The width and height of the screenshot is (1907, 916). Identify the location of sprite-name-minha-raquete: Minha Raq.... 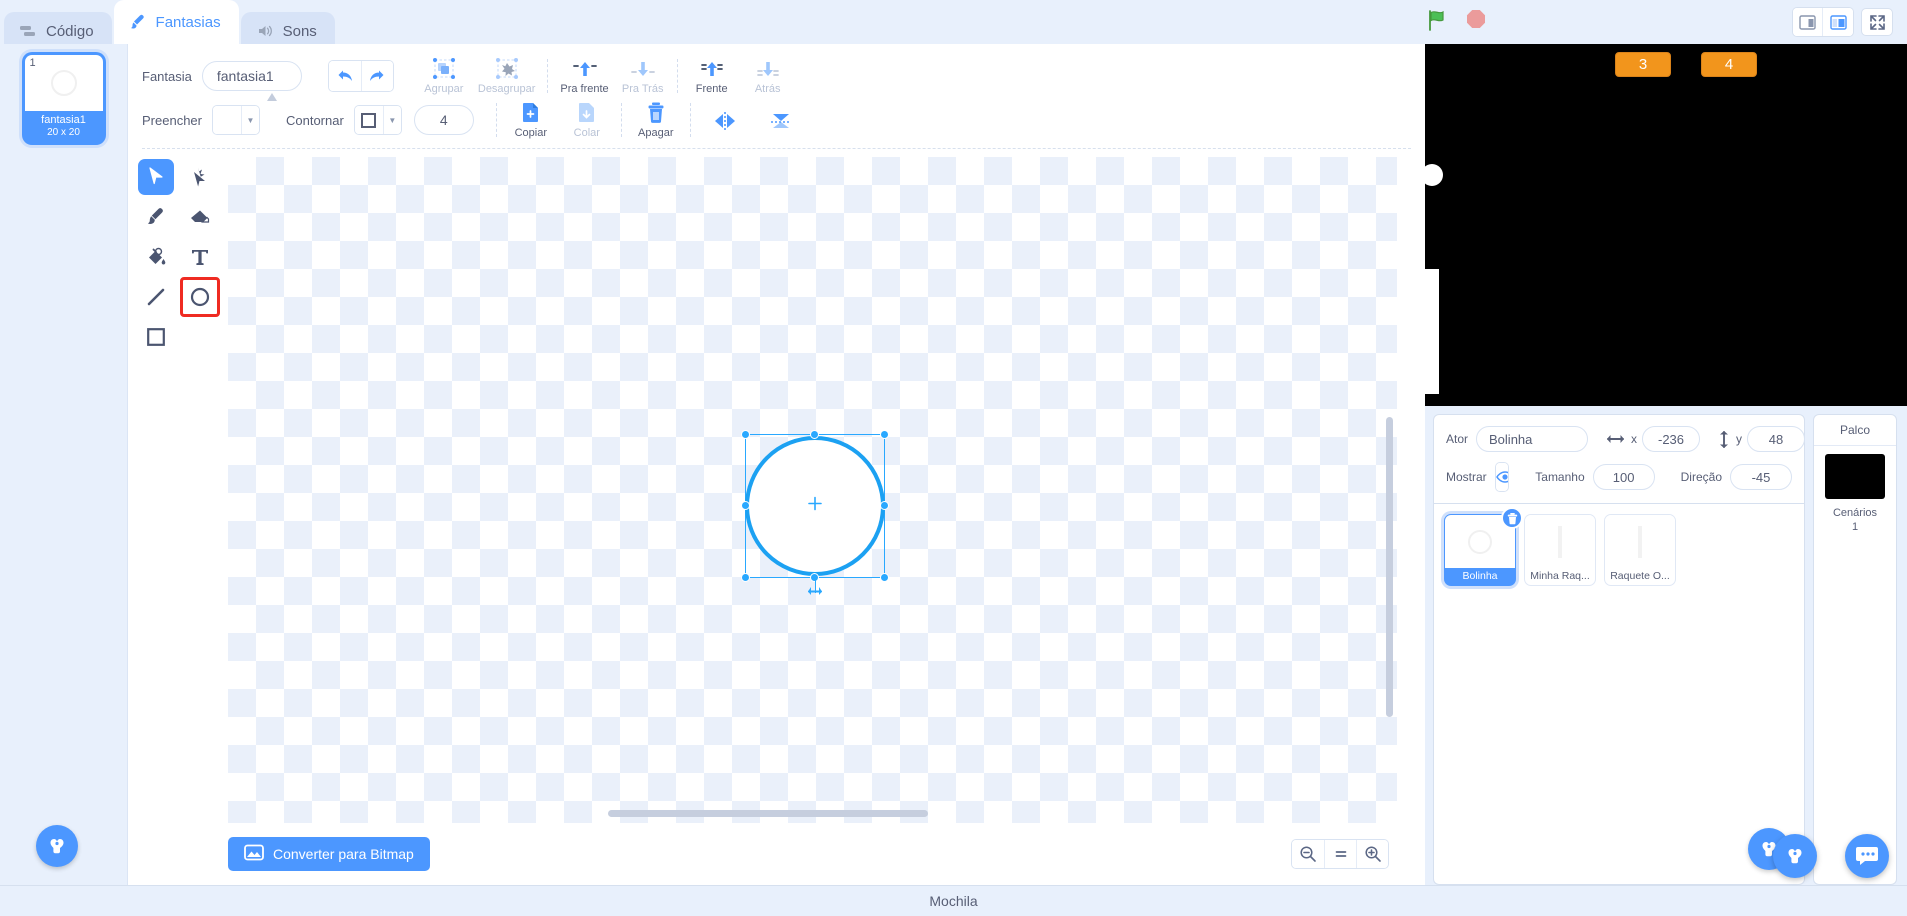
(1560, 576).